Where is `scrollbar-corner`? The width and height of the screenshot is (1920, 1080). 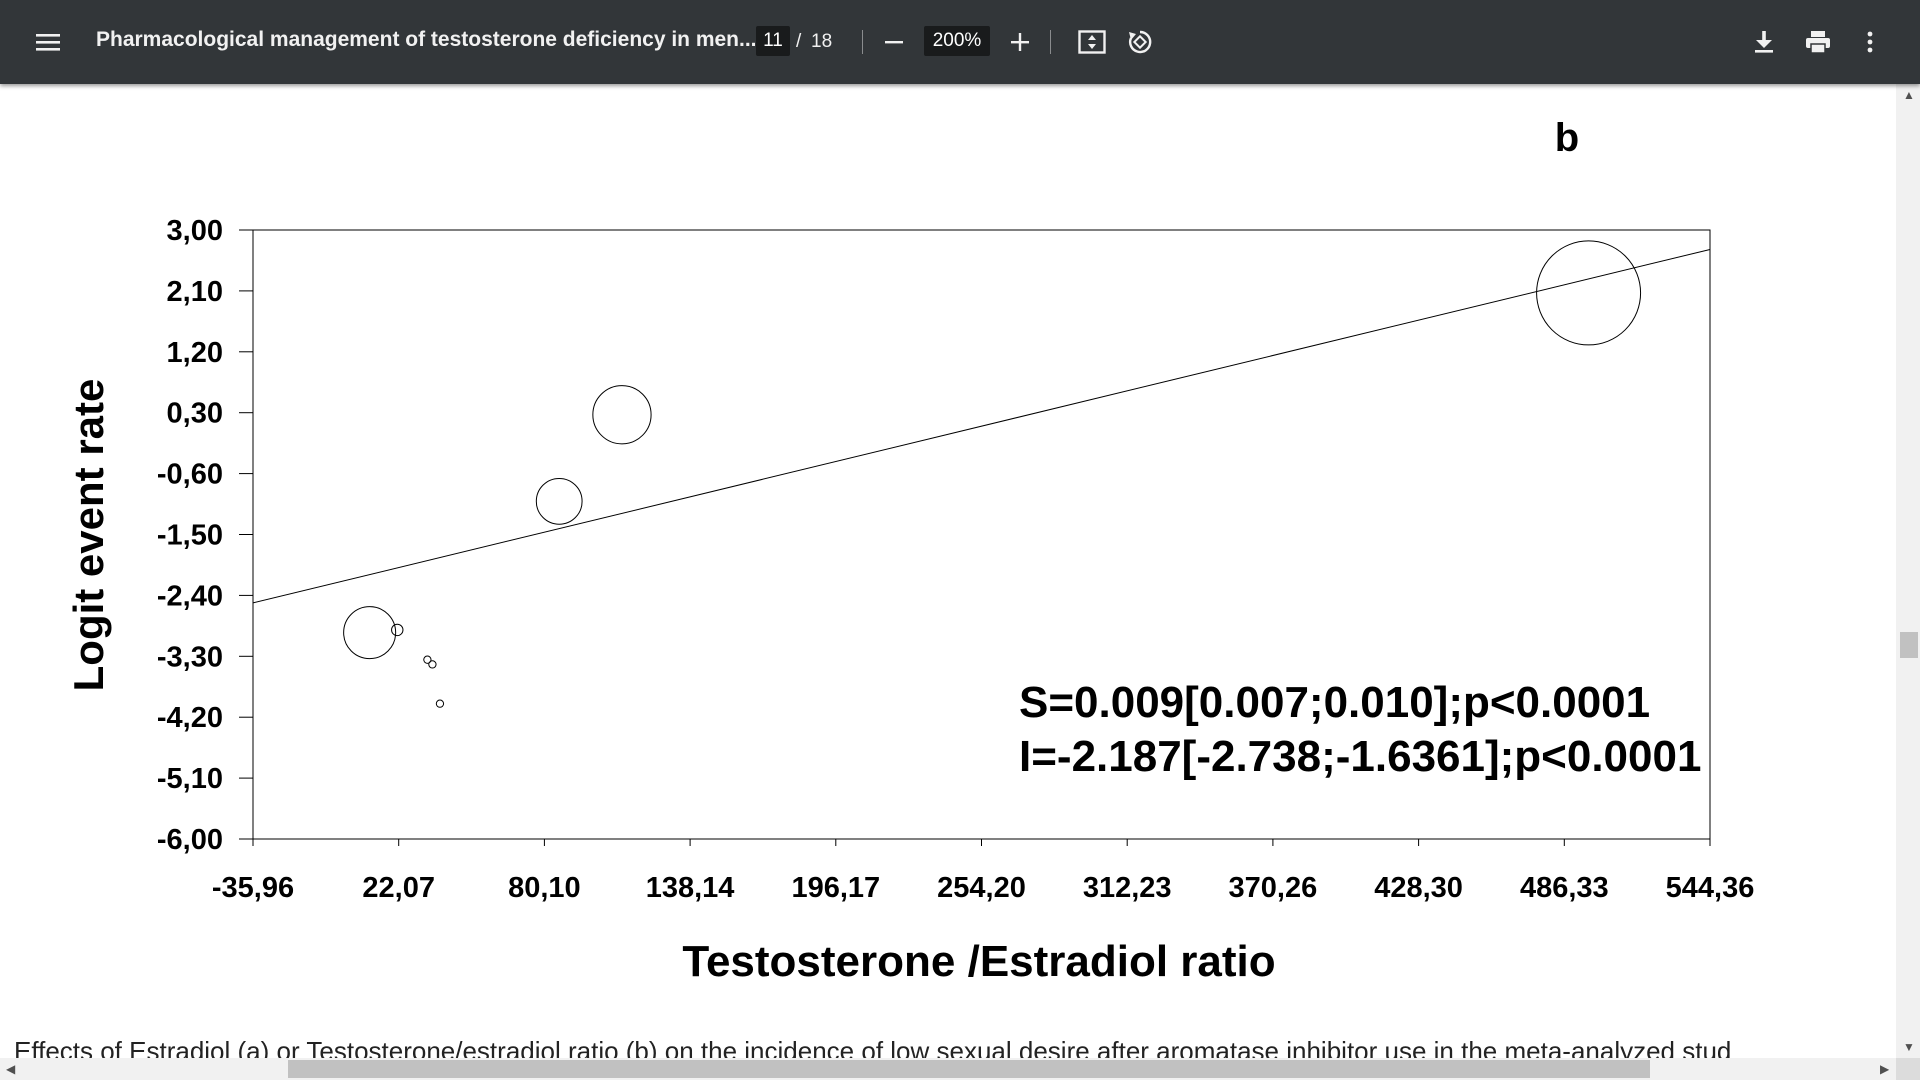
scrollbar-corner is located at coordinates (1908, 1069).